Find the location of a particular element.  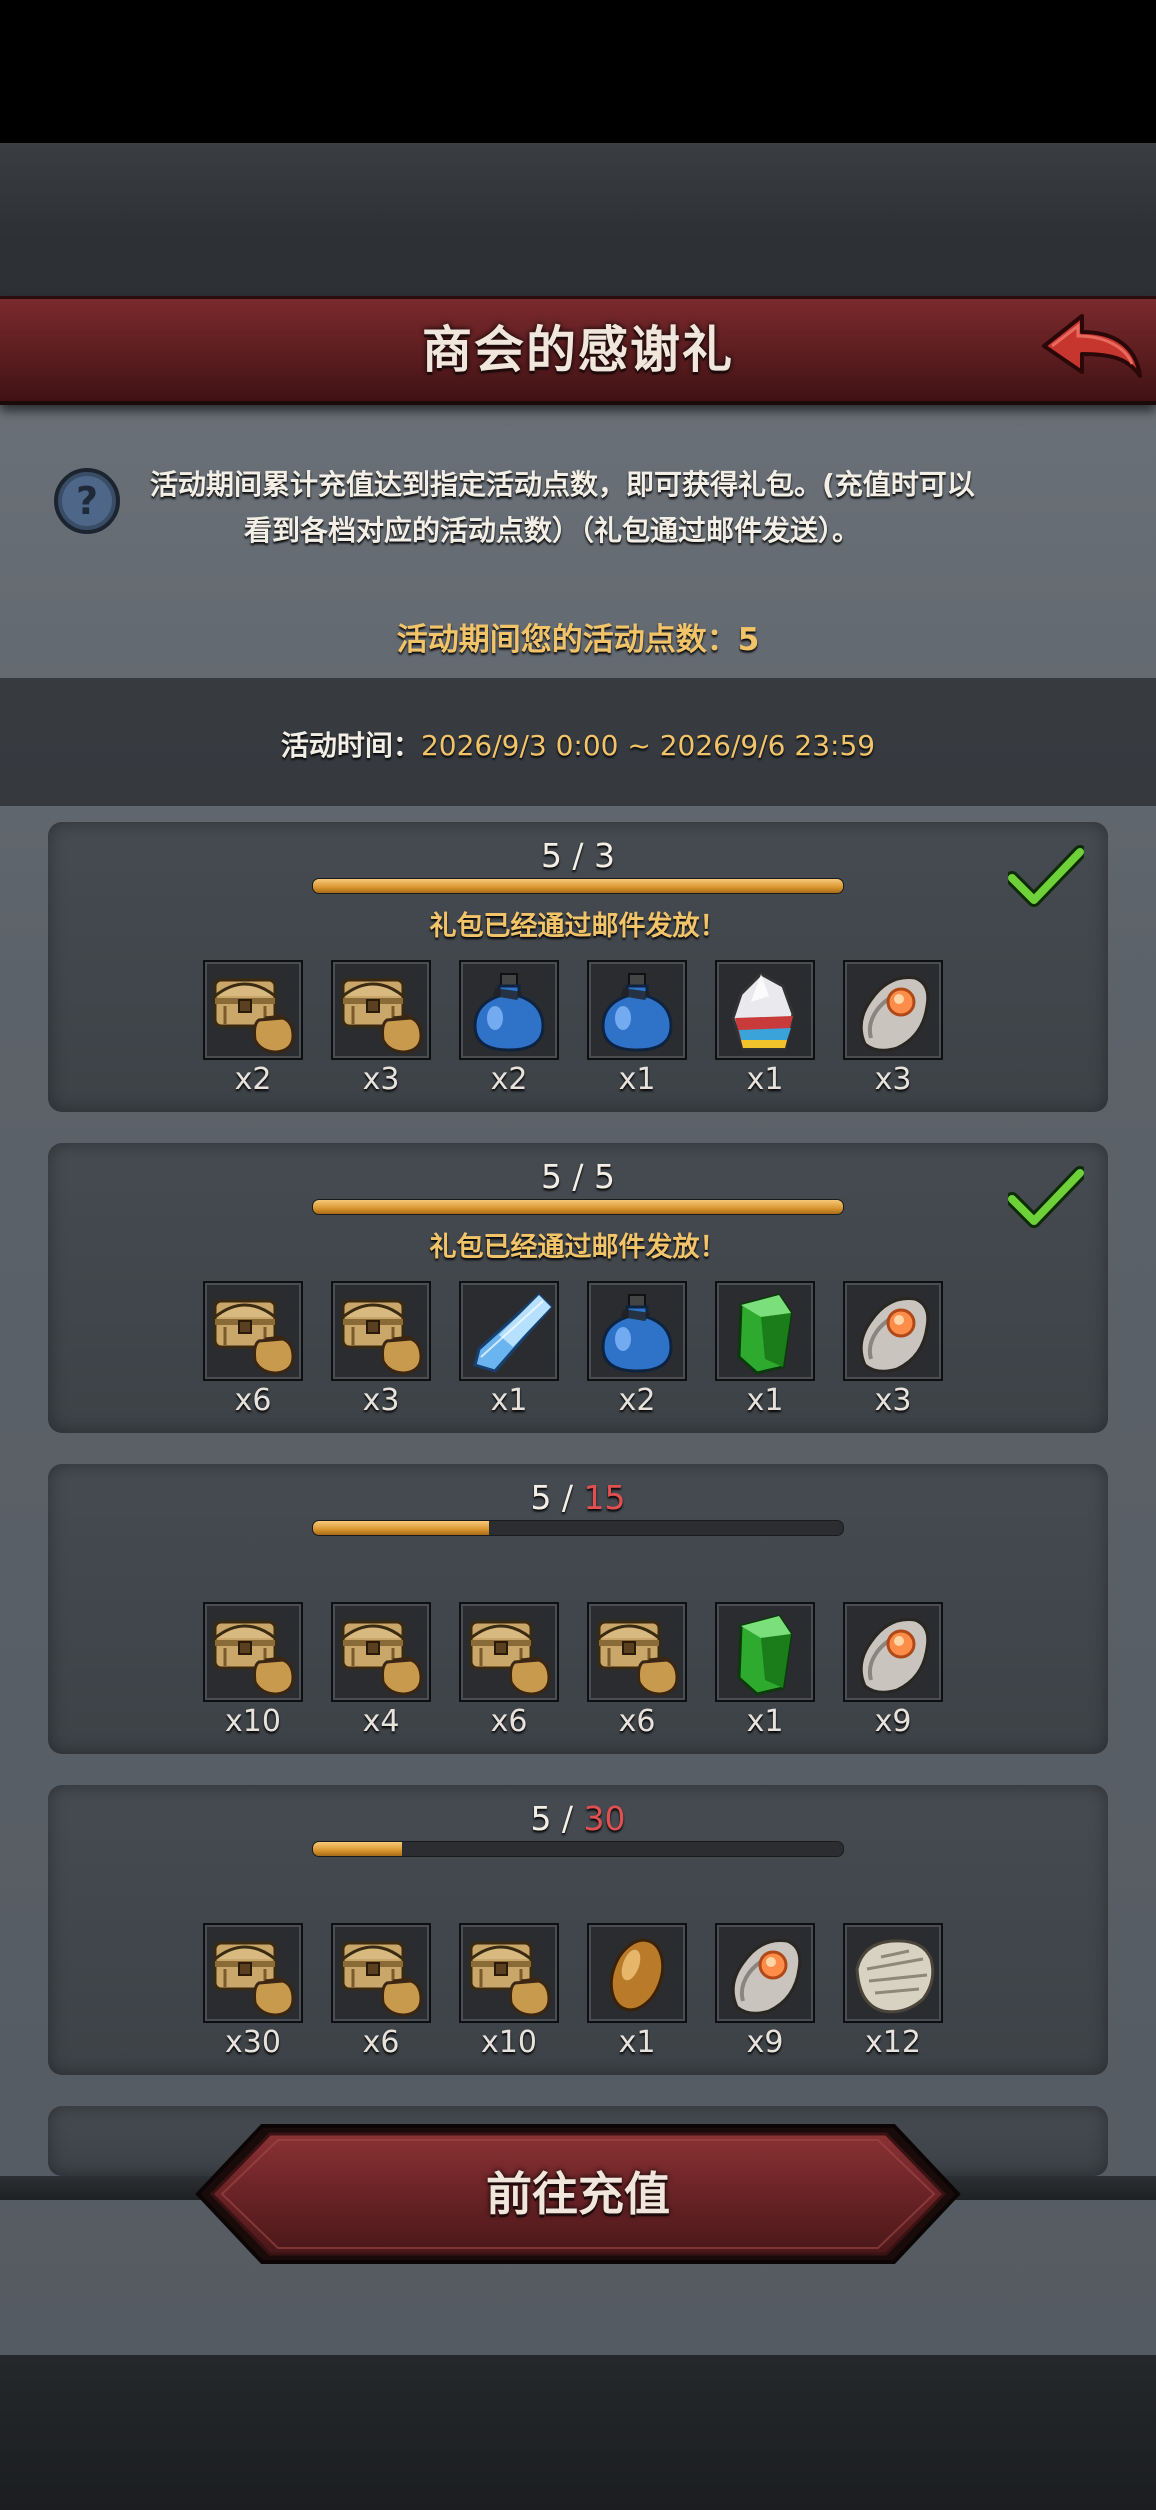

reward-tier-card: 5 / 15 x10 x4 x6 x6 x1 x9 is located at coordinates (578, 1609).